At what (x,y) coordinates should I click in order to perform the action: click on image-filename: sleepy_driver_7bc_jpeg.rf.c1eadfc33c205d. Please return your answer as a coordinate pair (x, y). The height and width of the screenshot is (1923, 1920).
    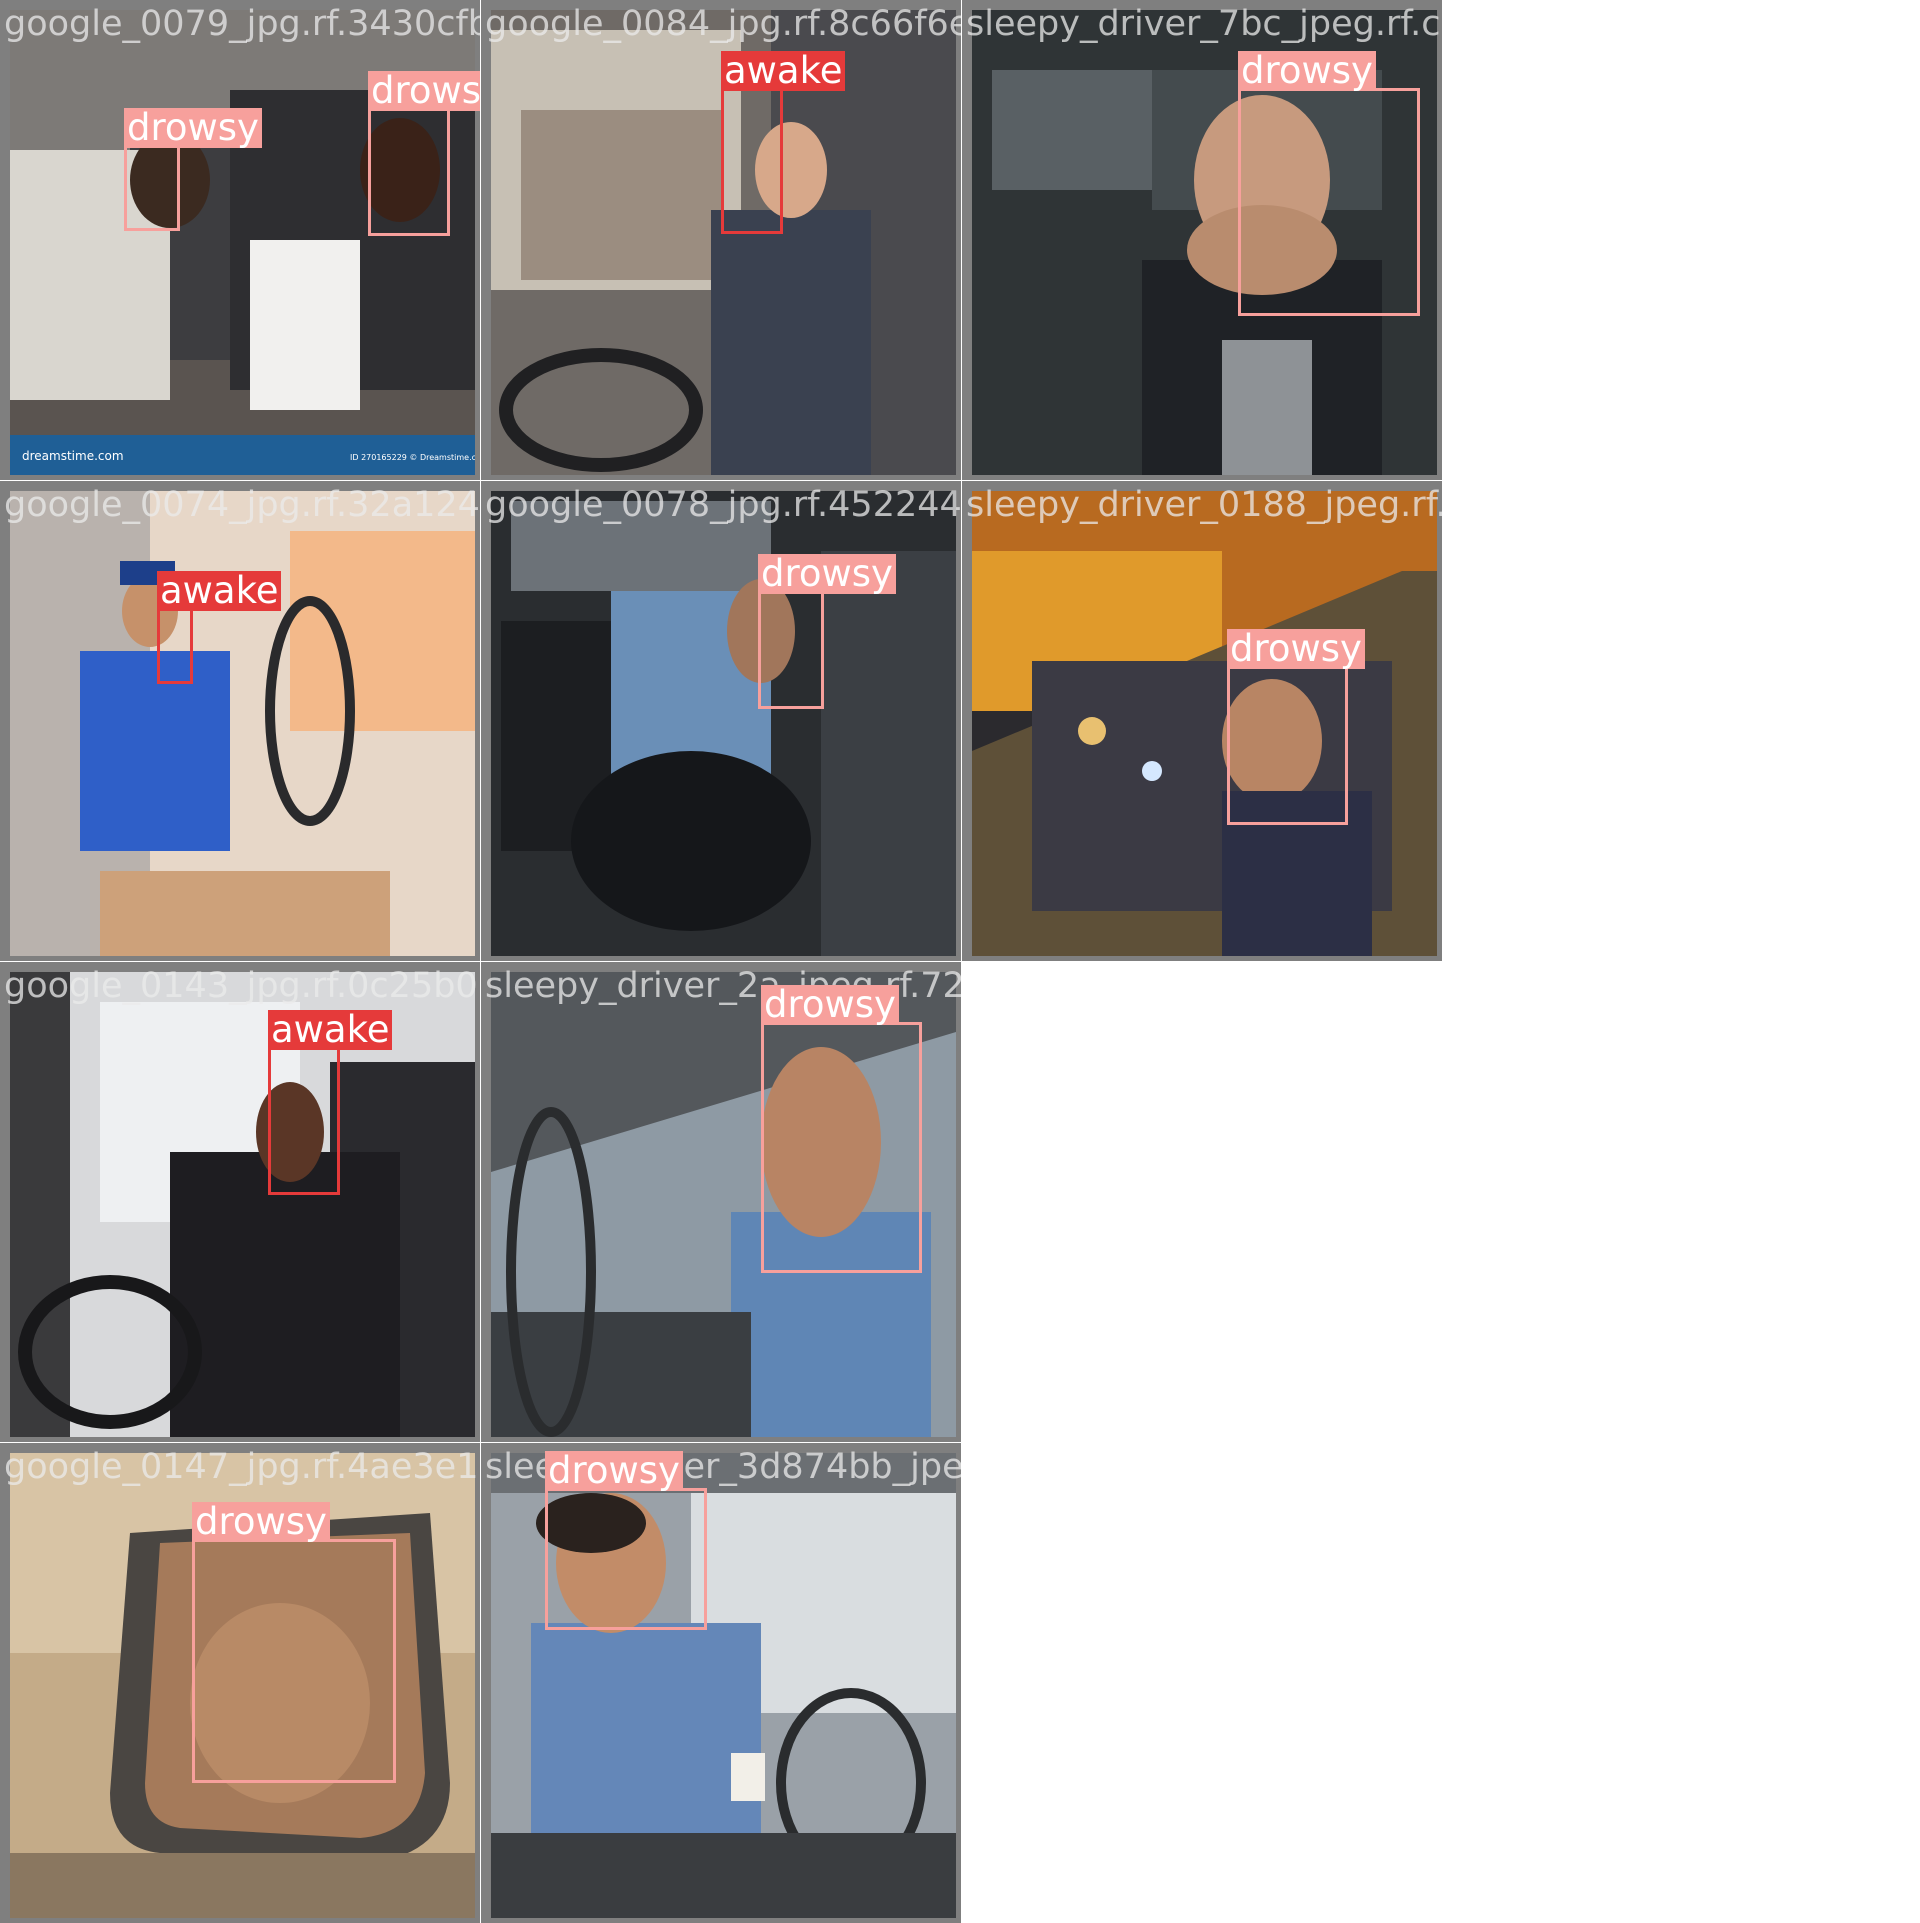
    Looking at the image, I should click on (1204, 24).